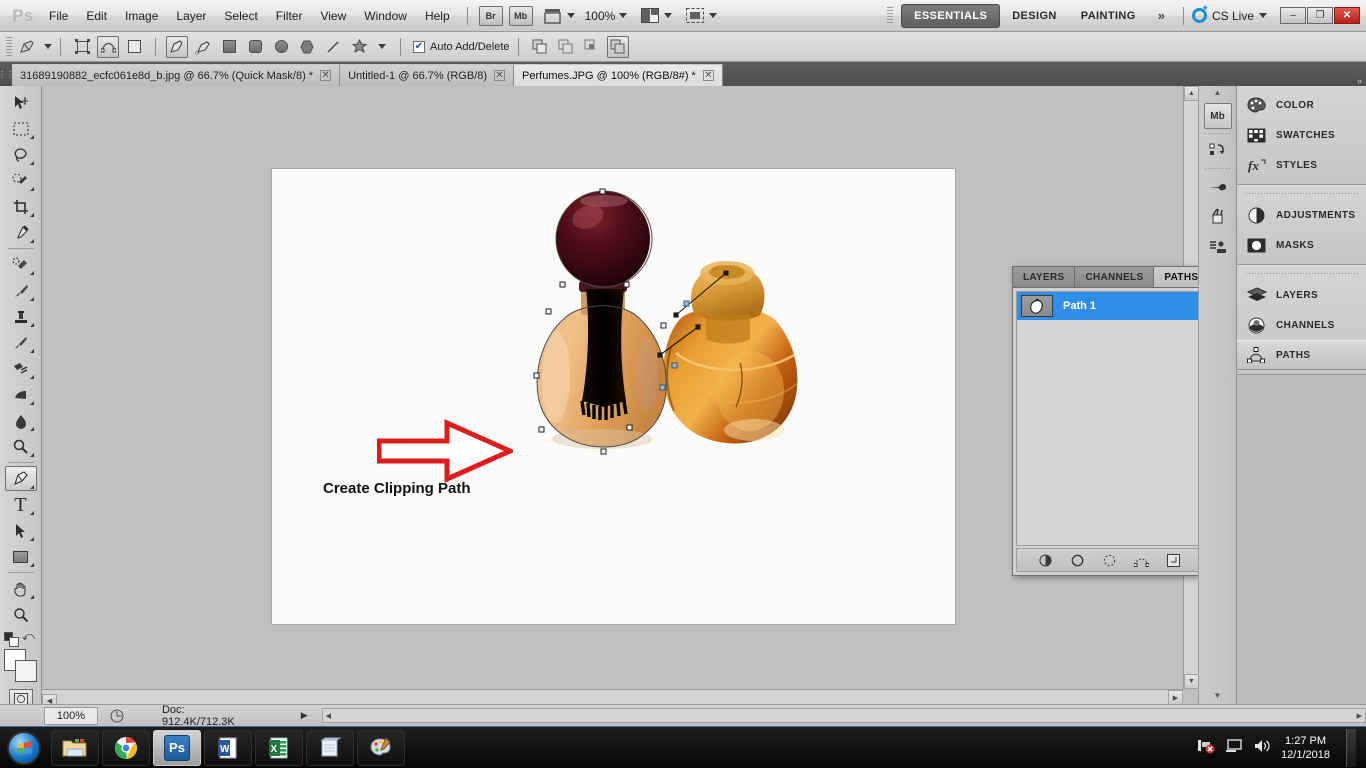 This screenshot has width=1366, height=768. I want to click on status-zoom-field: 100%, so click(71, 715).